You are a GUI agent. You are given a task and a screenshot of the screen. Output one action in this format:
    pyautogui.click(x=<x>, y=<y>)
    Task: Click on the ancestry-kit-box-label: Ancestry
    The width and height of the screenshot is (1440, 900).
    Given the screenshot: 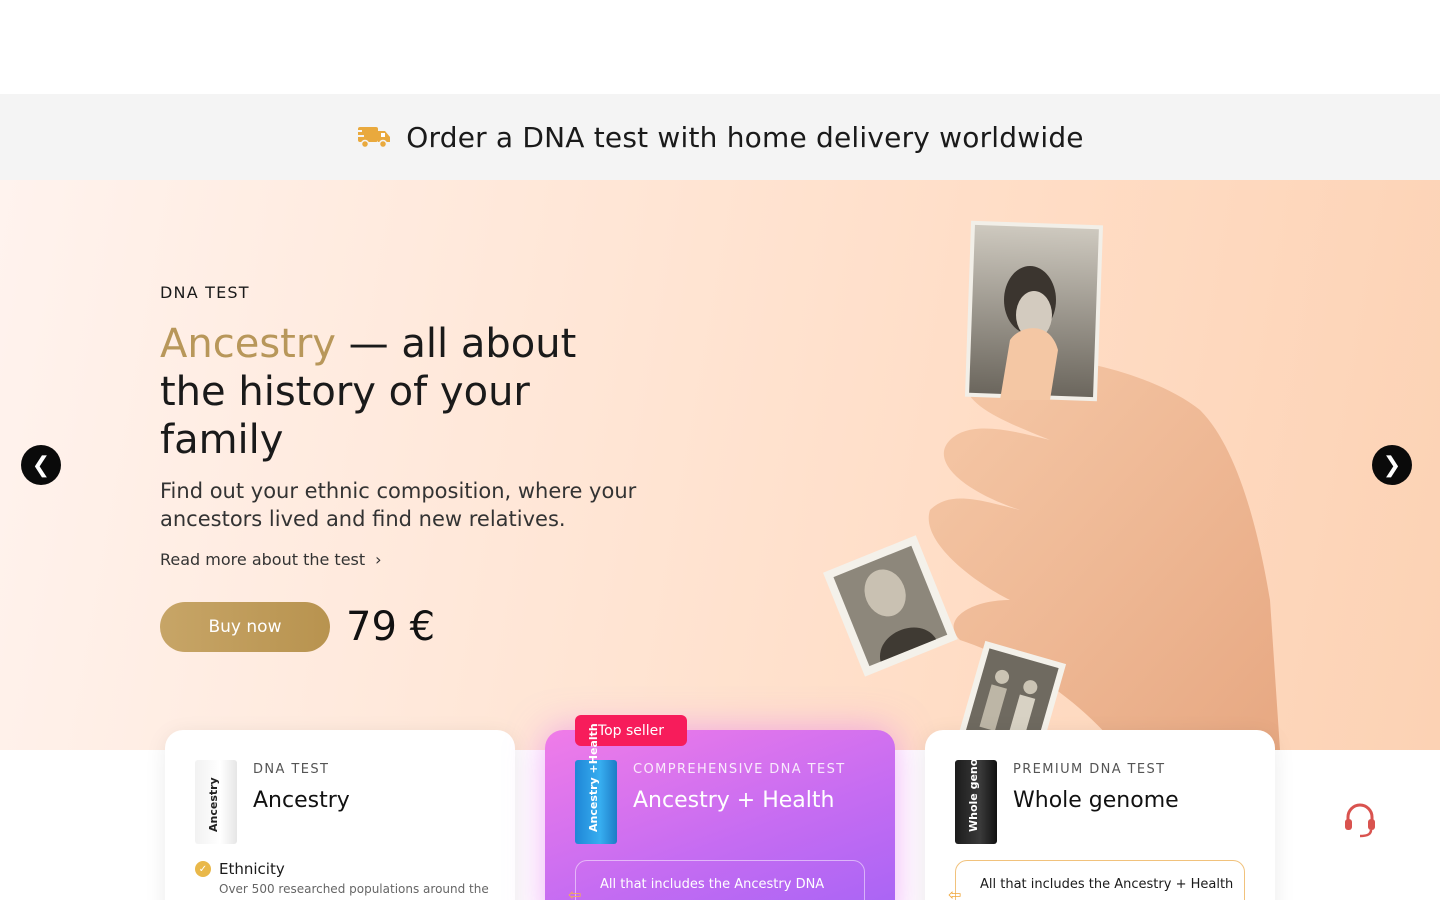 What is the action you would take?
    pyautogui.click(x=213, y=804)
    